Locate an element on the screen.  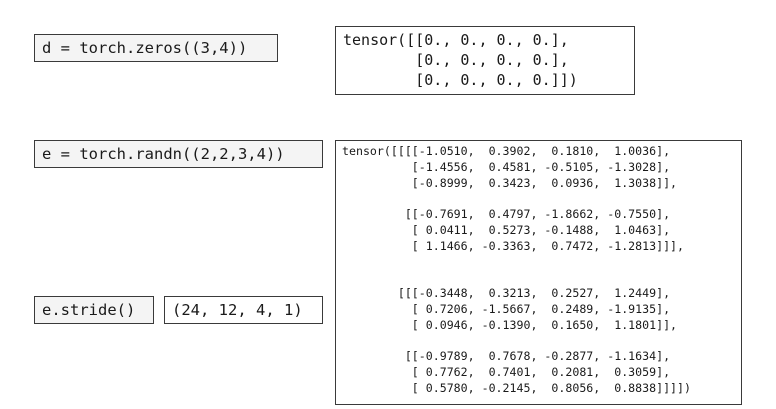
stride-code-cell: e.stride() is located at coordinates (94, 310).